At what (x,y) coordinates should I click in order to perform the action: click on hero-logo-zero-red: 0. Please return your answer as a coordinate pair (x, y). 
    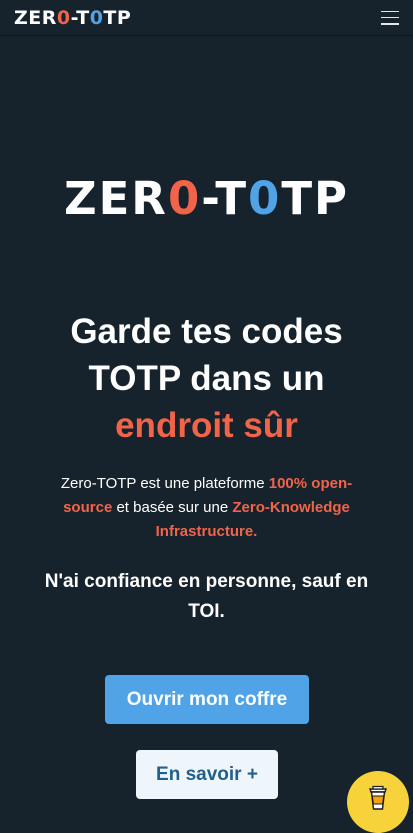
    Looking at the image, I should click on (184, 198).